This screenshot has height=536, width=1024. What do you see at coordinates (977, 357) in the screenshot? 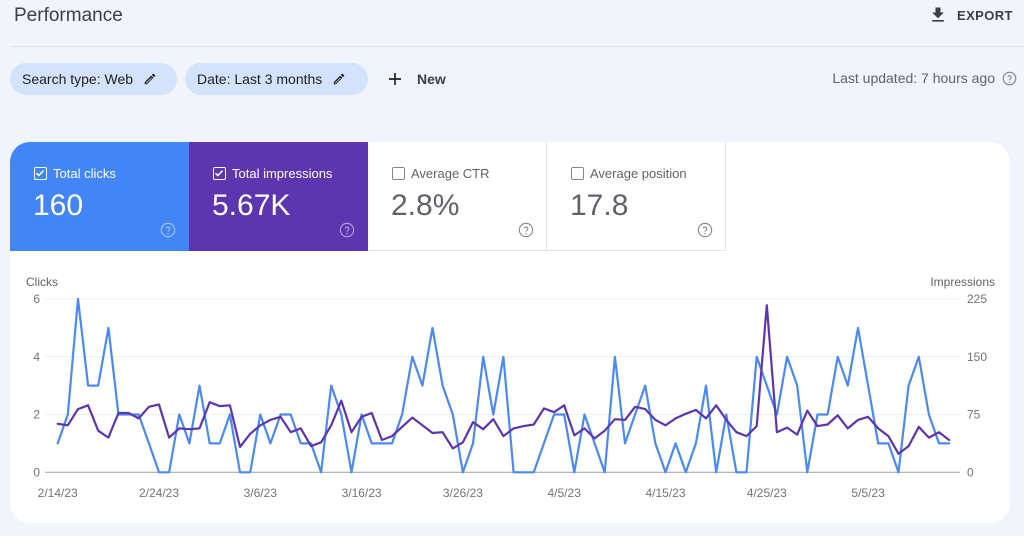
I see `right-tick-label: 150` at bounding box center [977, 357].